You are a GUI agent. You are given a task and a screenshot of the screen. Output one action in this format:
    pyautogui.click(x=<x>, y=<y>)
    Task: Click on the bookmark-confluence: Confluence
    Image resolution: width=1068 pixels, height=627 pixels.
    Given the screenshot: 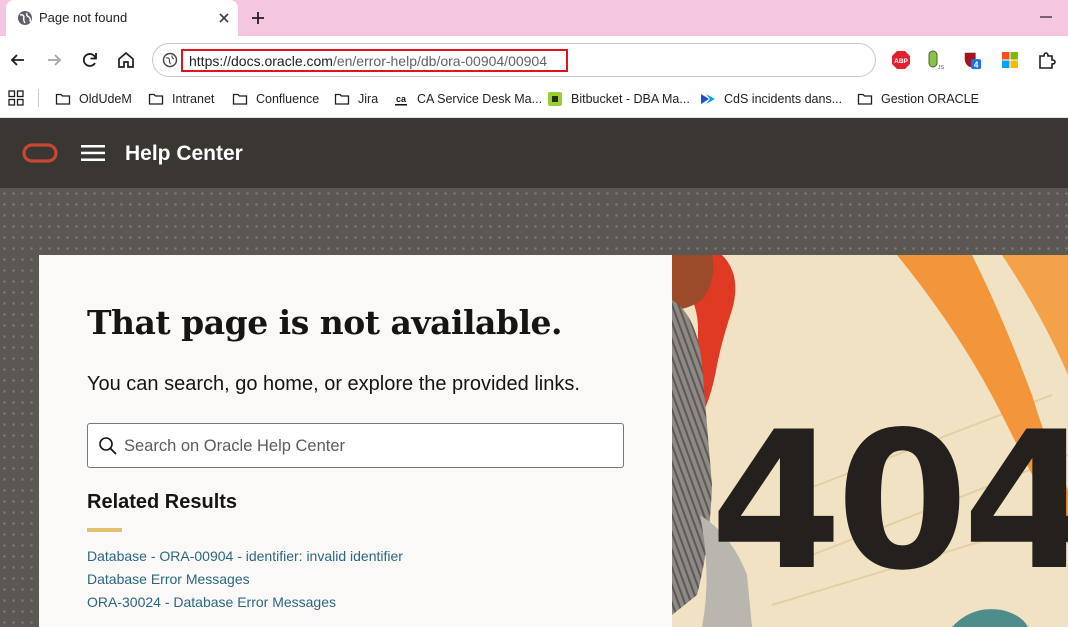 What is the action you would take?
    pyautogui.click(x=275, y=99)
    